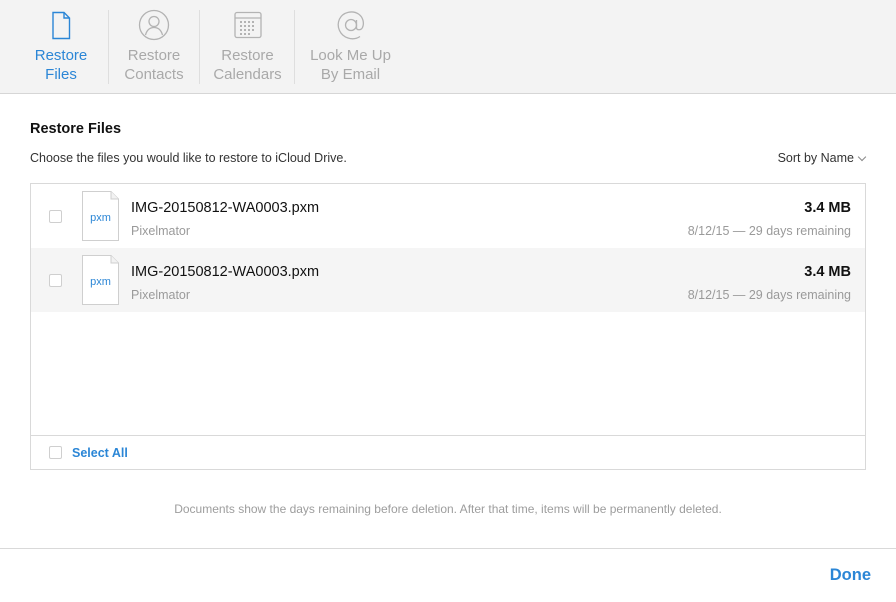  What do you see at coordinates (448, 548) in the screenshot?
I see `divider` at bounding box center [448, 548].